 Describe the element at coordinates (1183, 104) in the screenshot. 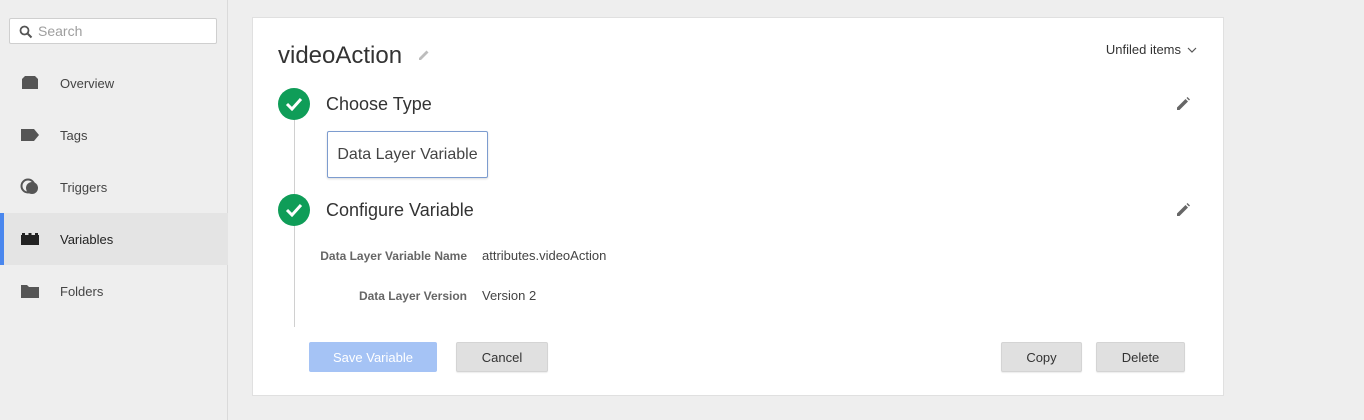

I see `edit-choose-type-icon` at that location.